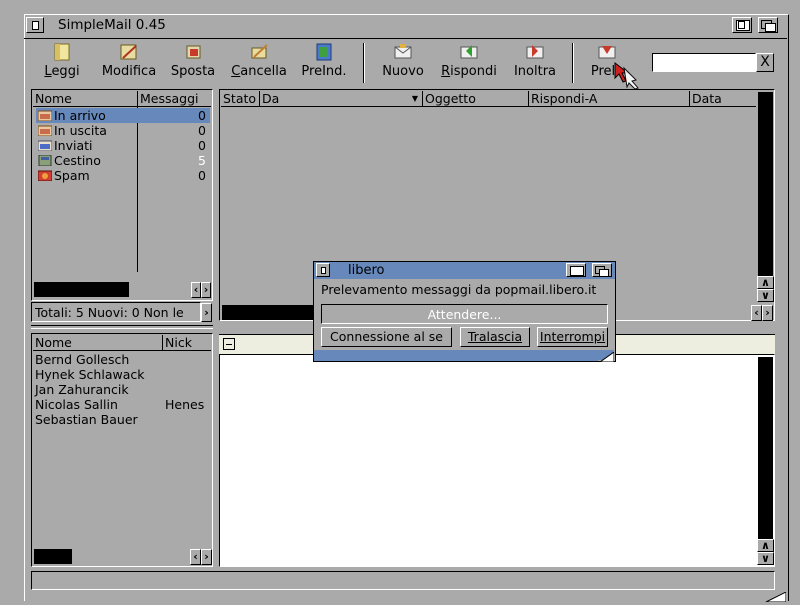 The image size is (800, 605). I want to click on contact-name: Hynek Schlawack, so click(90, 374).